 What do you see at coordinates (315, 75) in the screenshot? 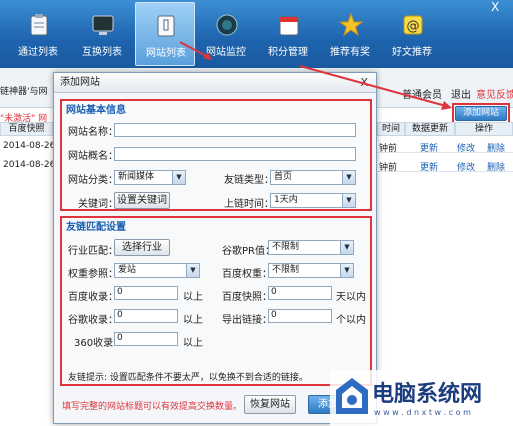
I see `annotation-arrows` at bounding box center [315, 75].